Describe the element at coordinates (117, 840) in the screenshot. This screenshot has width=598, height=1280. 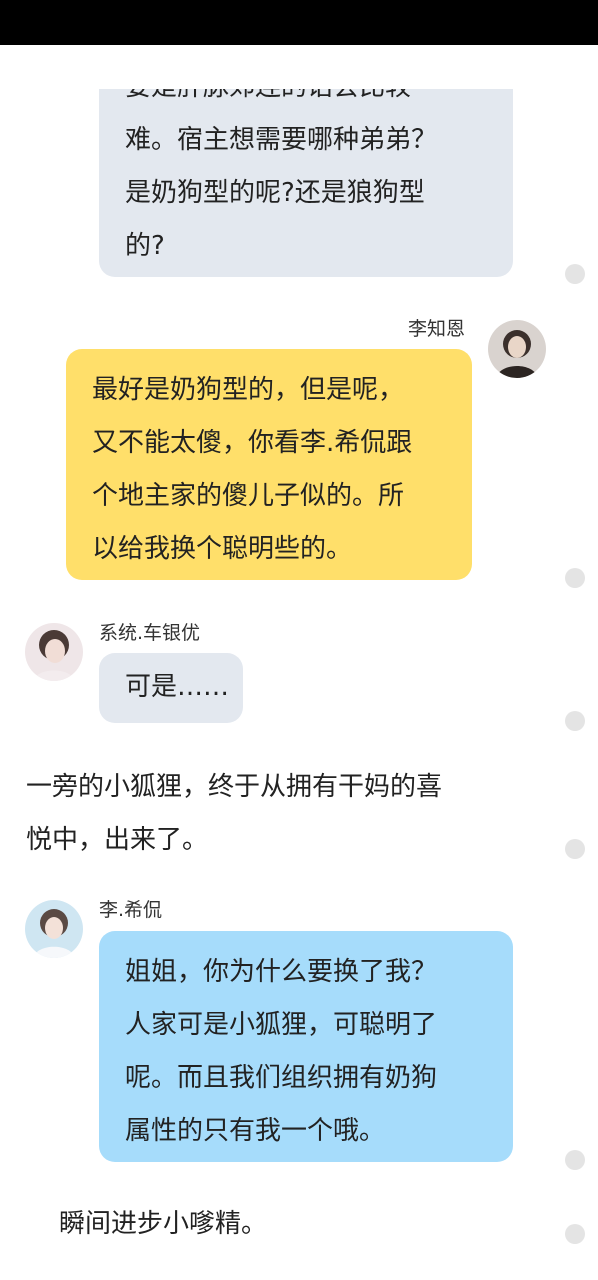
I see `narration-line: 悦中，出来了。` at that location.